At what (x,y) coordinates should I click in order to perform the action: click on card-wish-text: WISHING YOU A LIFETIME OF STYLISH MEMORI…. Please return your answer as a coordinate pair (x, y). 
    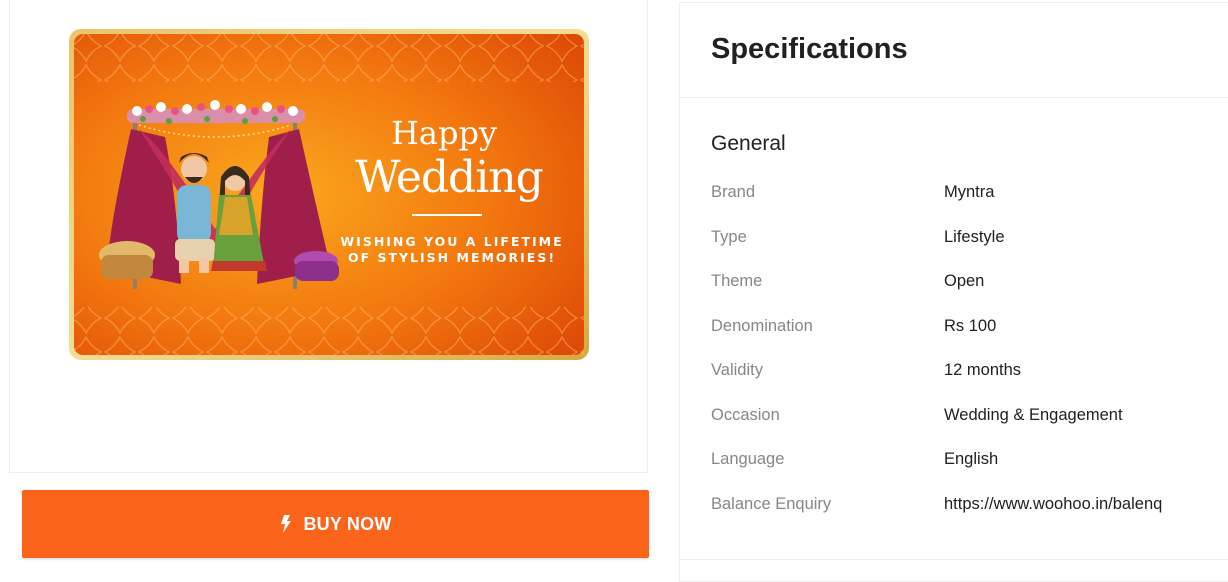
    Looking at the image, I should click on (452, 250).